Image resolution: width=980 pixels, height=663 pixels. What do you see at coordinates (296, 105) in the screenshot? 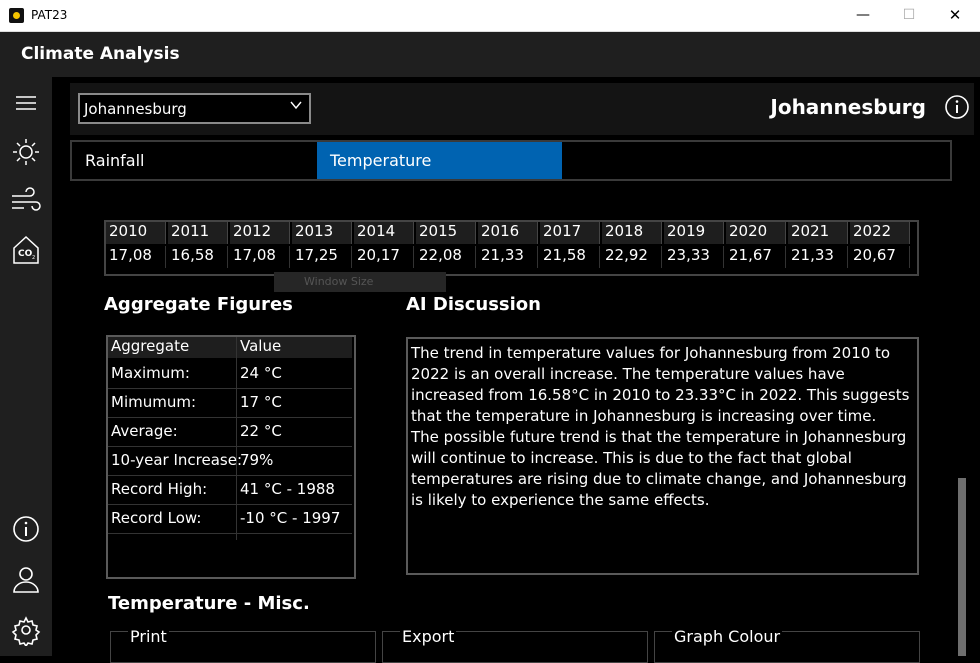
I see `chevron-down-icon` at bounding box center [296, 105].